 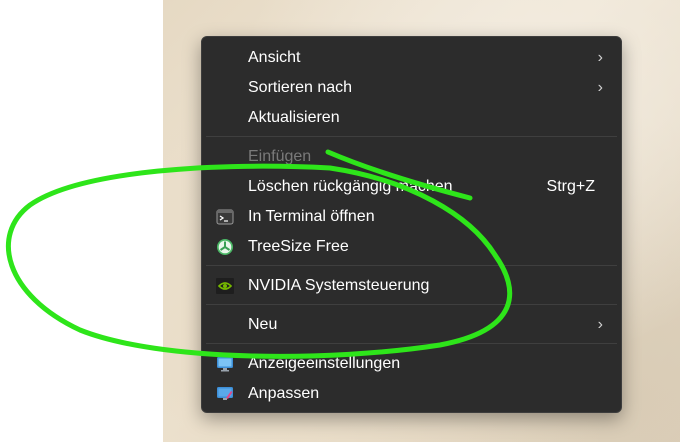 What do you see at coordinates (411, 364) in the screenshot?
I see `menu-item-anzeigeeinstellungen: Anzeigeeinstellungen` at bounding box center [411, 364].